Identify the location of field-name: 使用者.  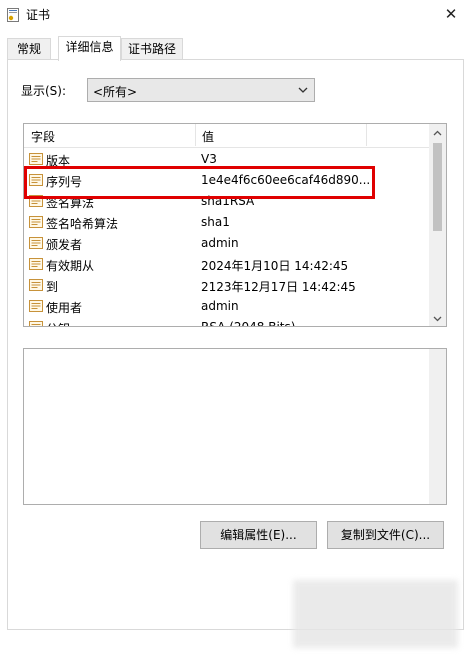
(64, 308).